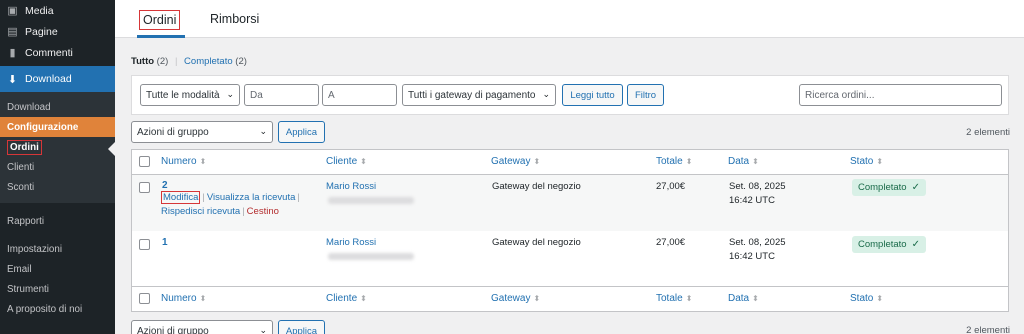 This screenshot has width=1024, height=334. Describe the element at coordinates (342, 298) in the screenshot. I see `col-label: Cliente` at that location.